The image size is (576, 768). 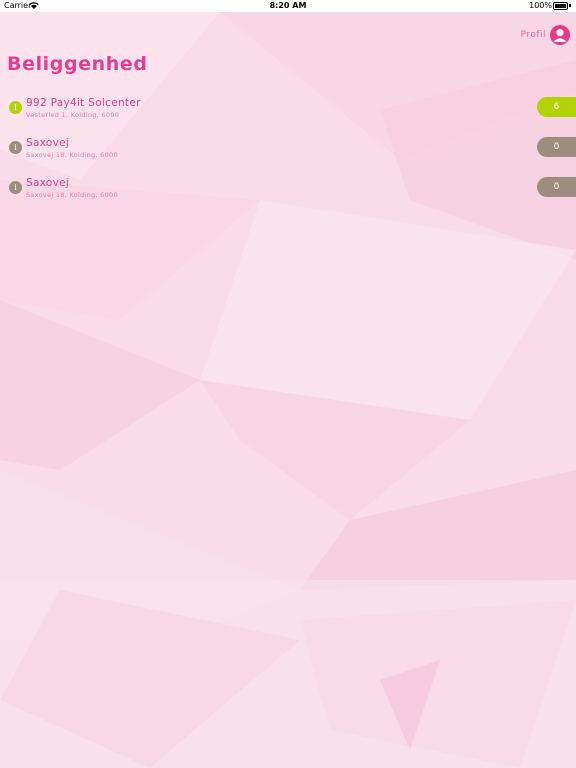 I want to click on user-avatar-icon, so click(x=560, y=35).